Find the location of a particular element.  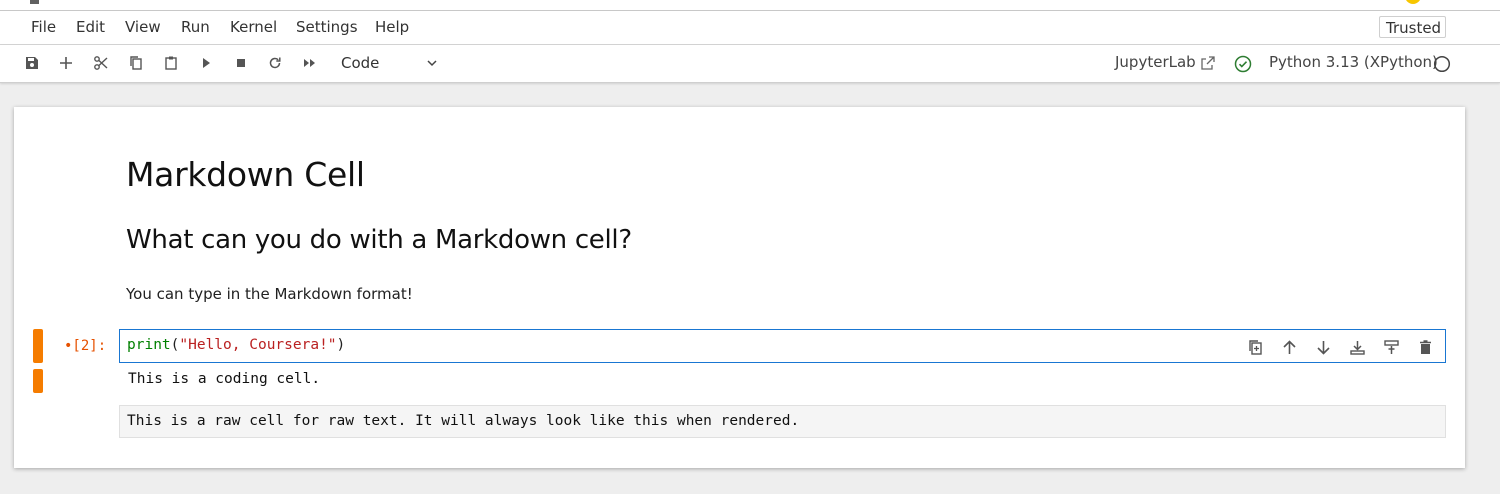

stop-icon is located at coordinates (241, 63).